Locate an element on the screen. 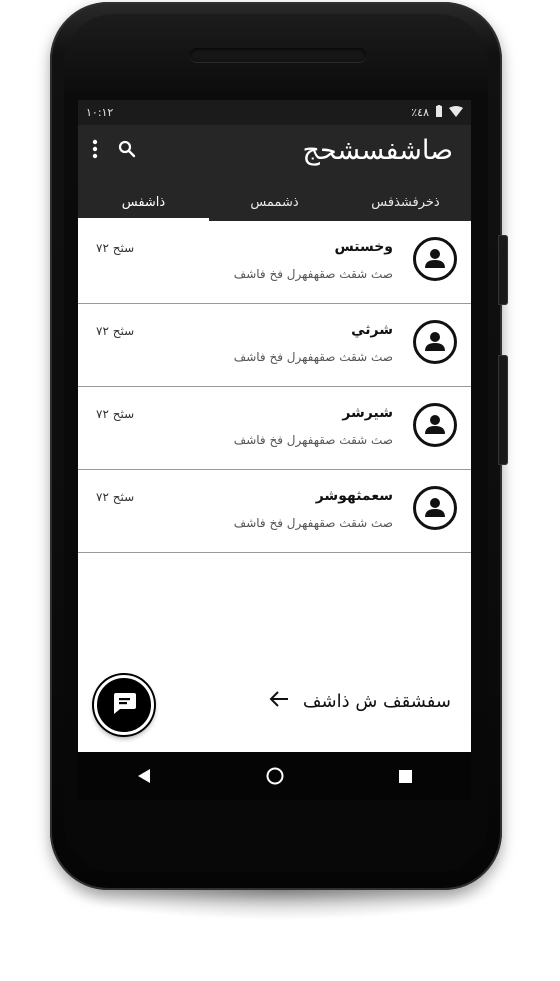  list-item: شيرشر صث شقث صقهفهرل فخ فاشف سثح ٧٢ is located at coordinates (274, 428).